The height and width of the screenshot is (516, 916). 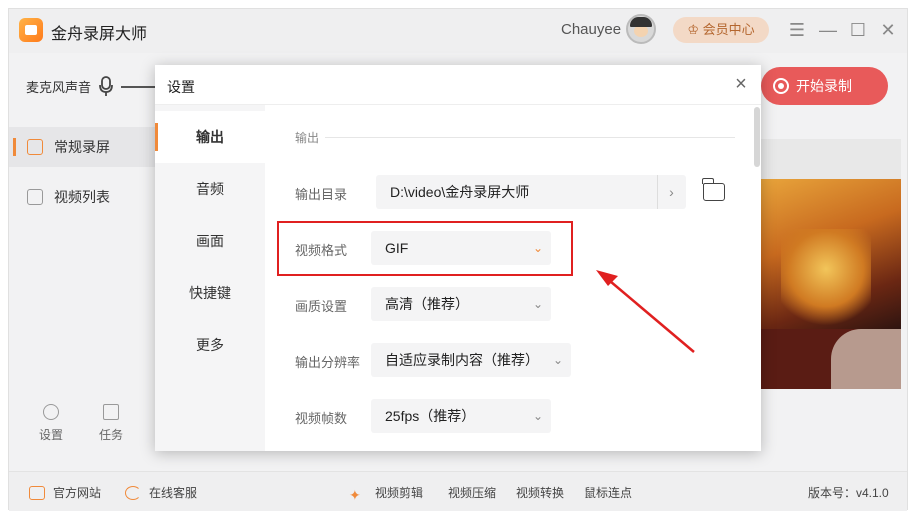 I want to click on nav-item-video-list: 视频列表, so click(x=82, y=197).